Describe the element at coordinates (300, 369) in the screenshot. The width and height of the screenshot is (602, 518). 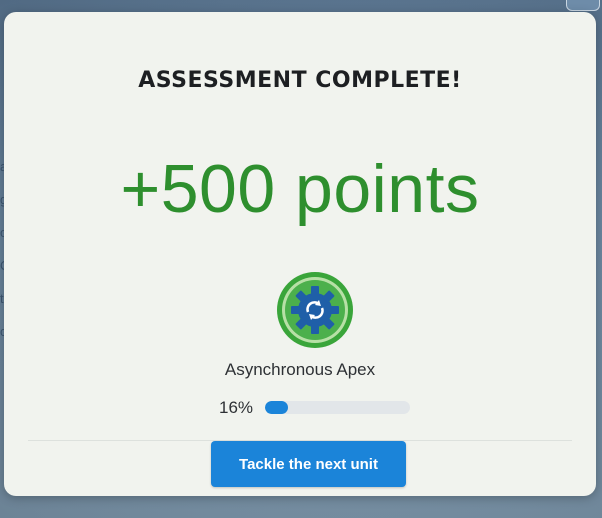
I see `unit-name: Asynchronous Apex` at that location.